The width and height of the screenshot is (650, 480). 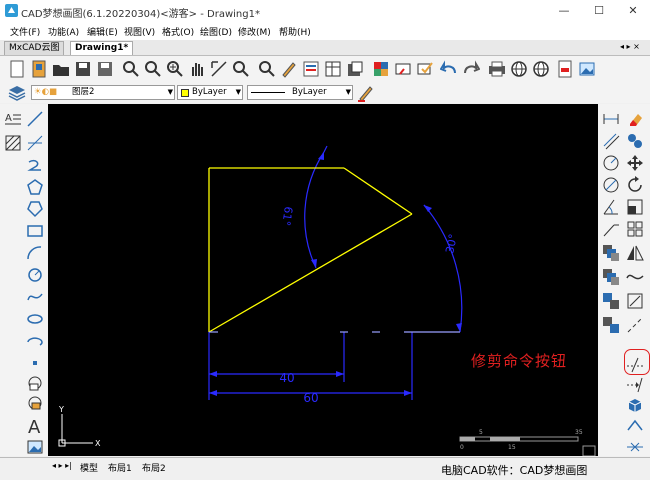 What do you see at coordinates (611, 207) in the screenshot?
I see `angular-dimension-icon` at bounding box center [611, 207].